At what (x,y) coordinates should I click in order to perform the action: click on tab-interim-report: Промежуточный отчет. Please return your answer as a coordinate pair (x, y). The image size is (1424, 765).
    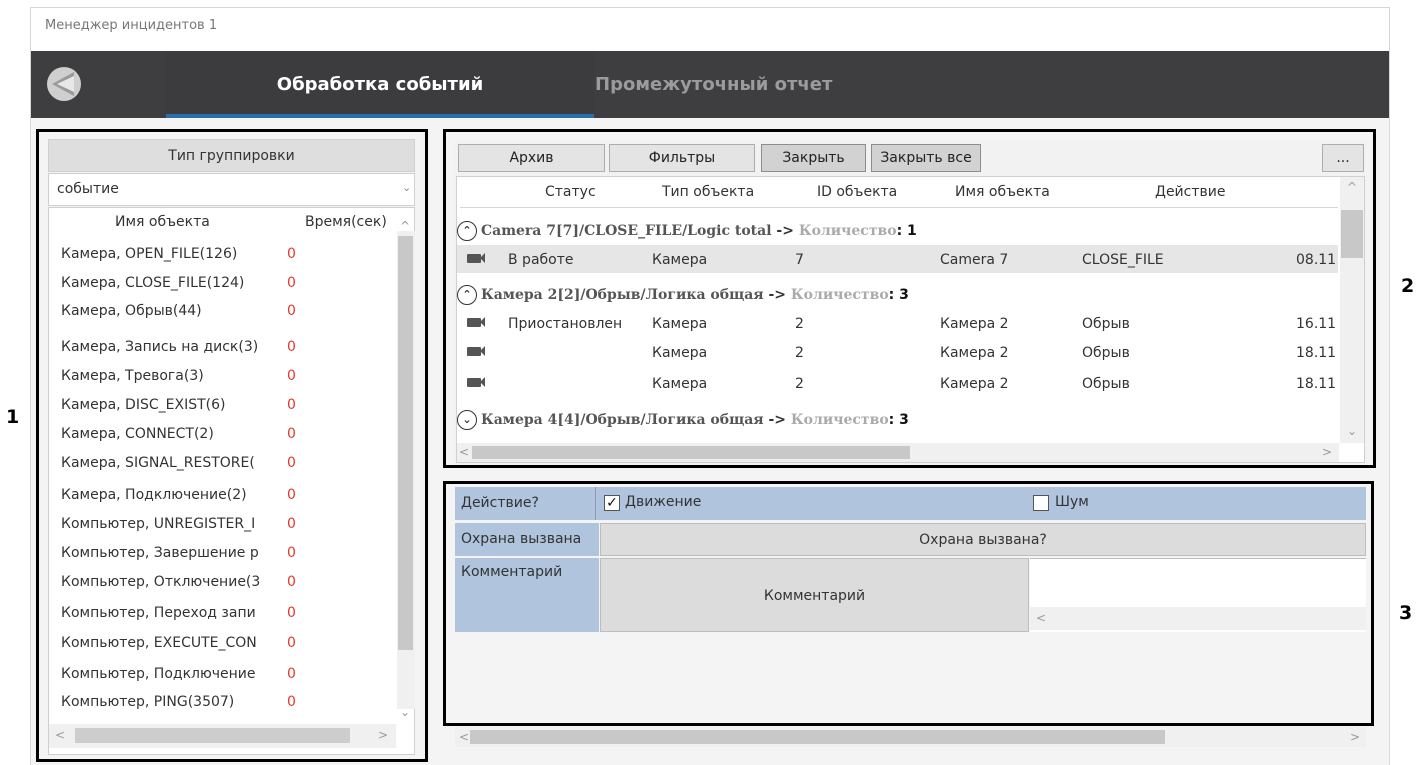
    Looking at the image, I should click on (745, 84).